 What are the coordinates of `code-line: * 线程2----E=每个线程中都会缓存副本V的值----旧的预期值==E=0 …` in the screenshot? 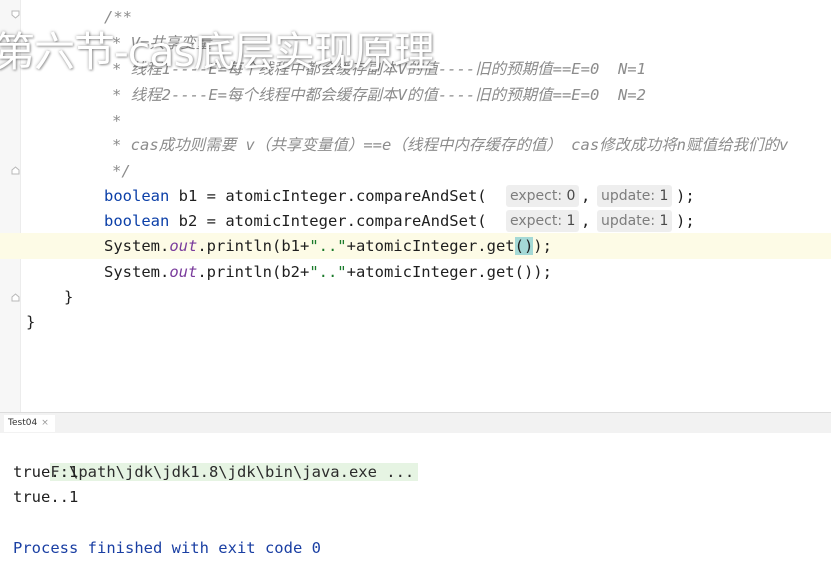 It's located at (415, 95).